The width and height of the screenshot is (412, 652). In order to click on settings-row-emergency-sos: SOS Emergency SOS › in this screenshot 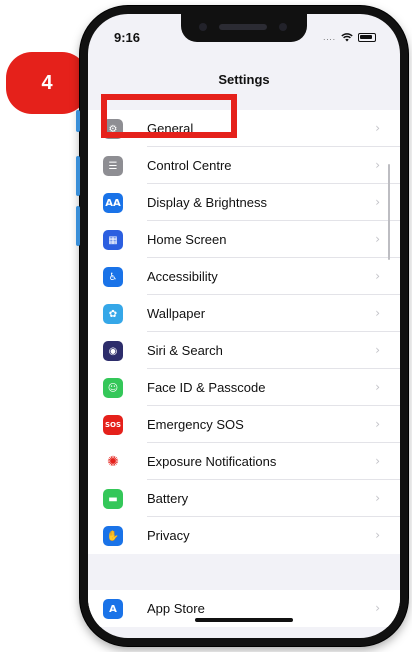, I will do `click(244, 424)`.